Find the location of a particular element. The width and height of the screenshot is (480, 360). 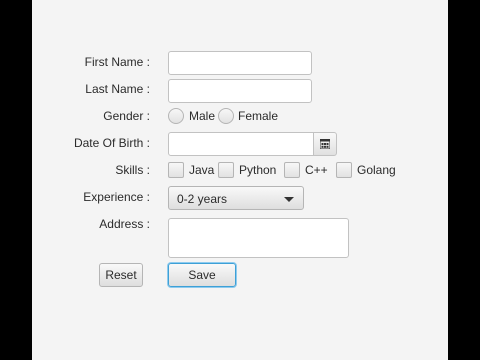

reset-button: Reset is located at coordinates (121, 275).